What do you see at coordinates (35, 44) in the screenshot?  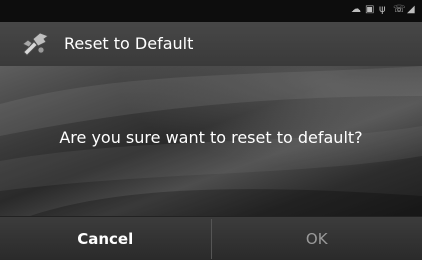 I see `tools-icon` at bounding box center [35, 44].